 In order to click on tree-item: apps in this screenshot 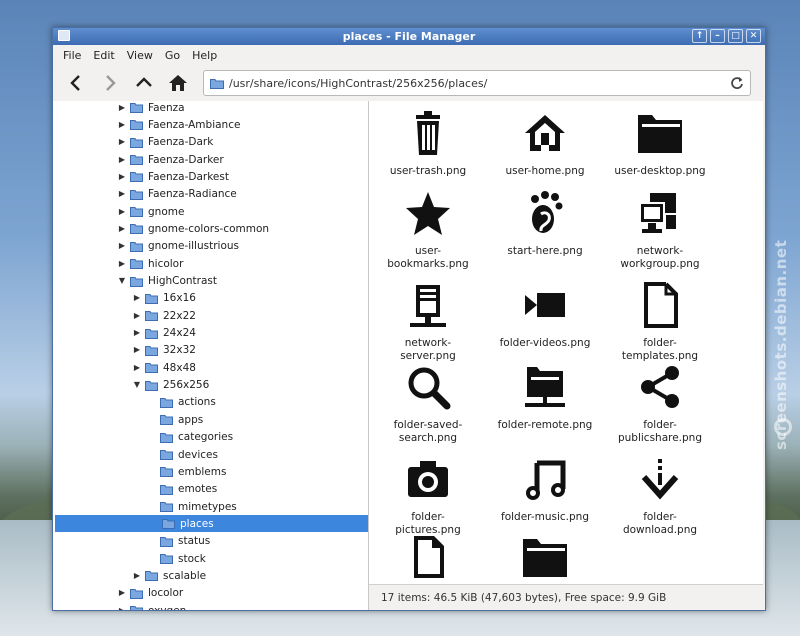, I will do `click(210, 419)`.